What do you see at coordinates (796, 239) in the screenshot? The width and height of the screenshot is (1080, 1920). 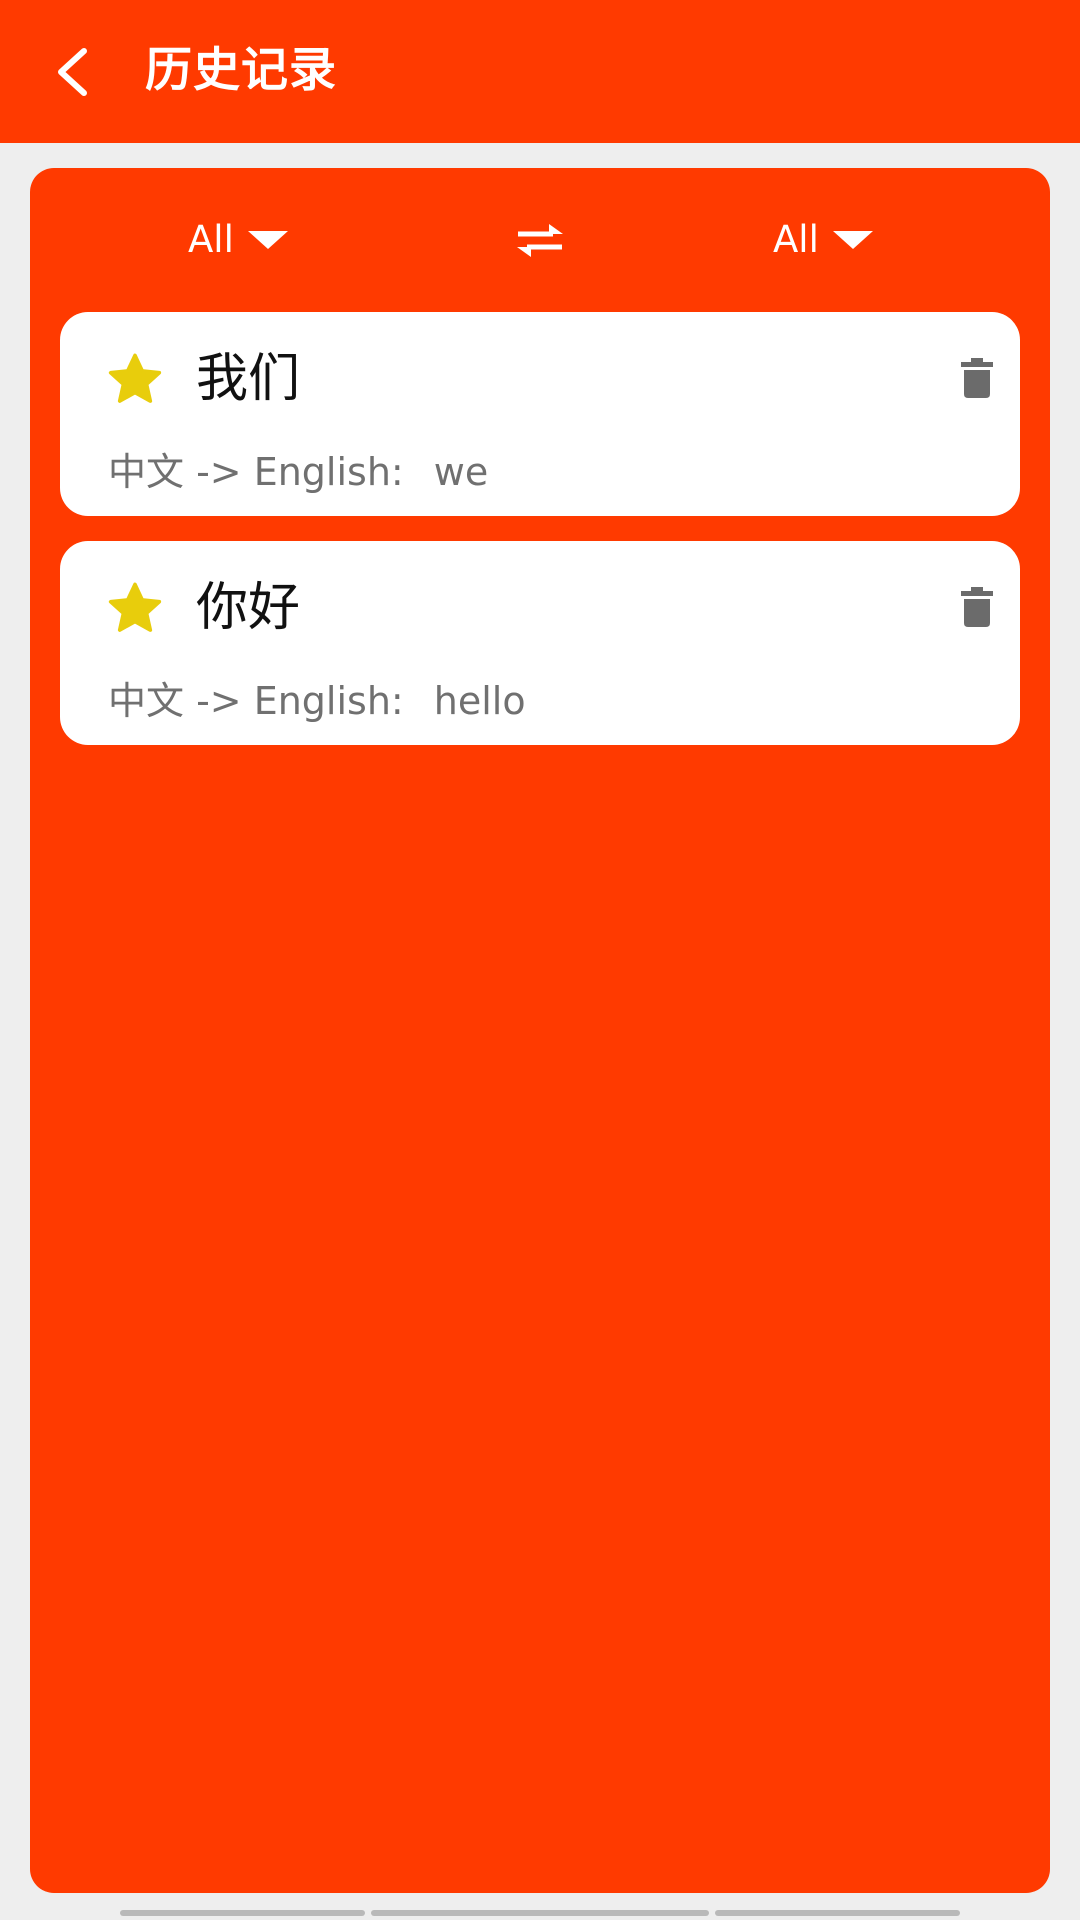 I see `target-language-label: All` at bounding box center [796, 239].